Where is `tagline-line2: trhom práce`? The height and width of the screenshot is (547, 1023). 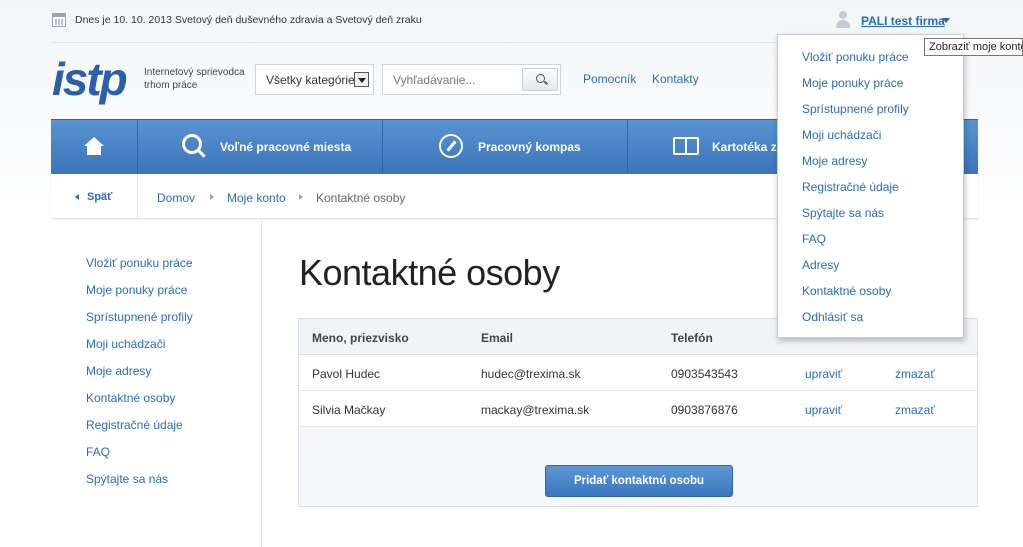 tagline-line2: trhom práce is located at coordinates (171, 85).